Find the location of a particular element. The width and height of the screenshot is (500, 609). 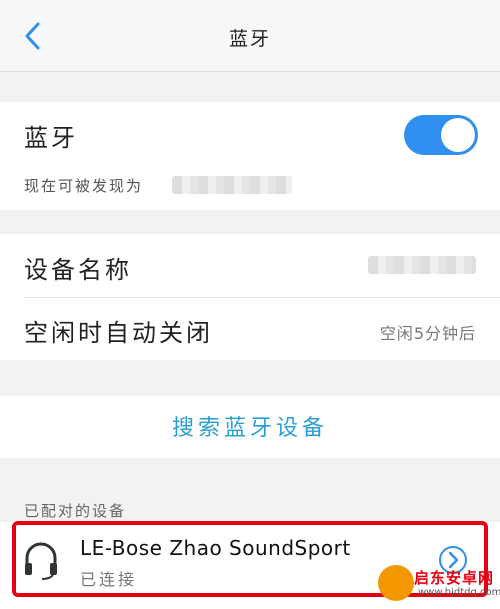

watermark-logo: 启东安卓网 www.hjdtdq.com is located at coordinates (439, 585).